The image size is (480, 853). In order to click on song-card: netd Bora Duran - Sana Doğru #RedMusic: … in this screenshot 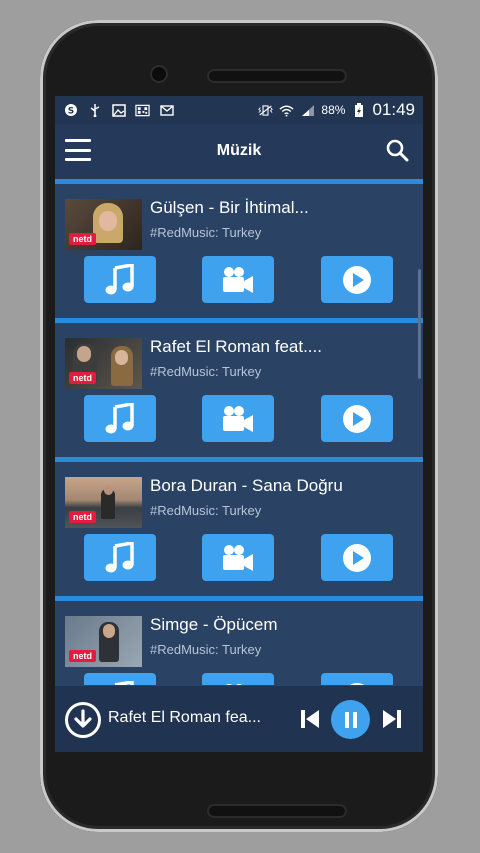, I will do `click(239, 526)`.